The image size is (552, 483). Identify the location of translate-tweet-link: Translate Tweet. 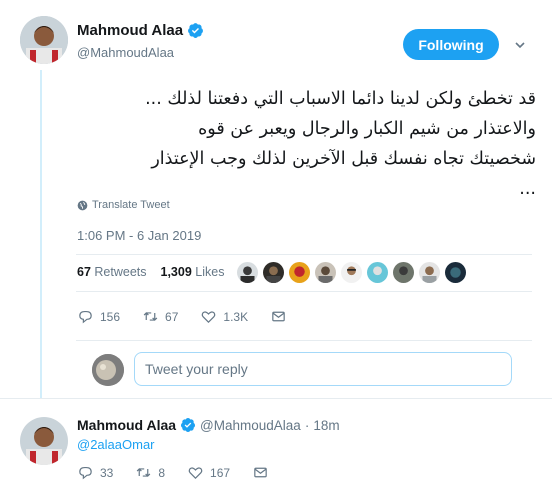
(123, 205).